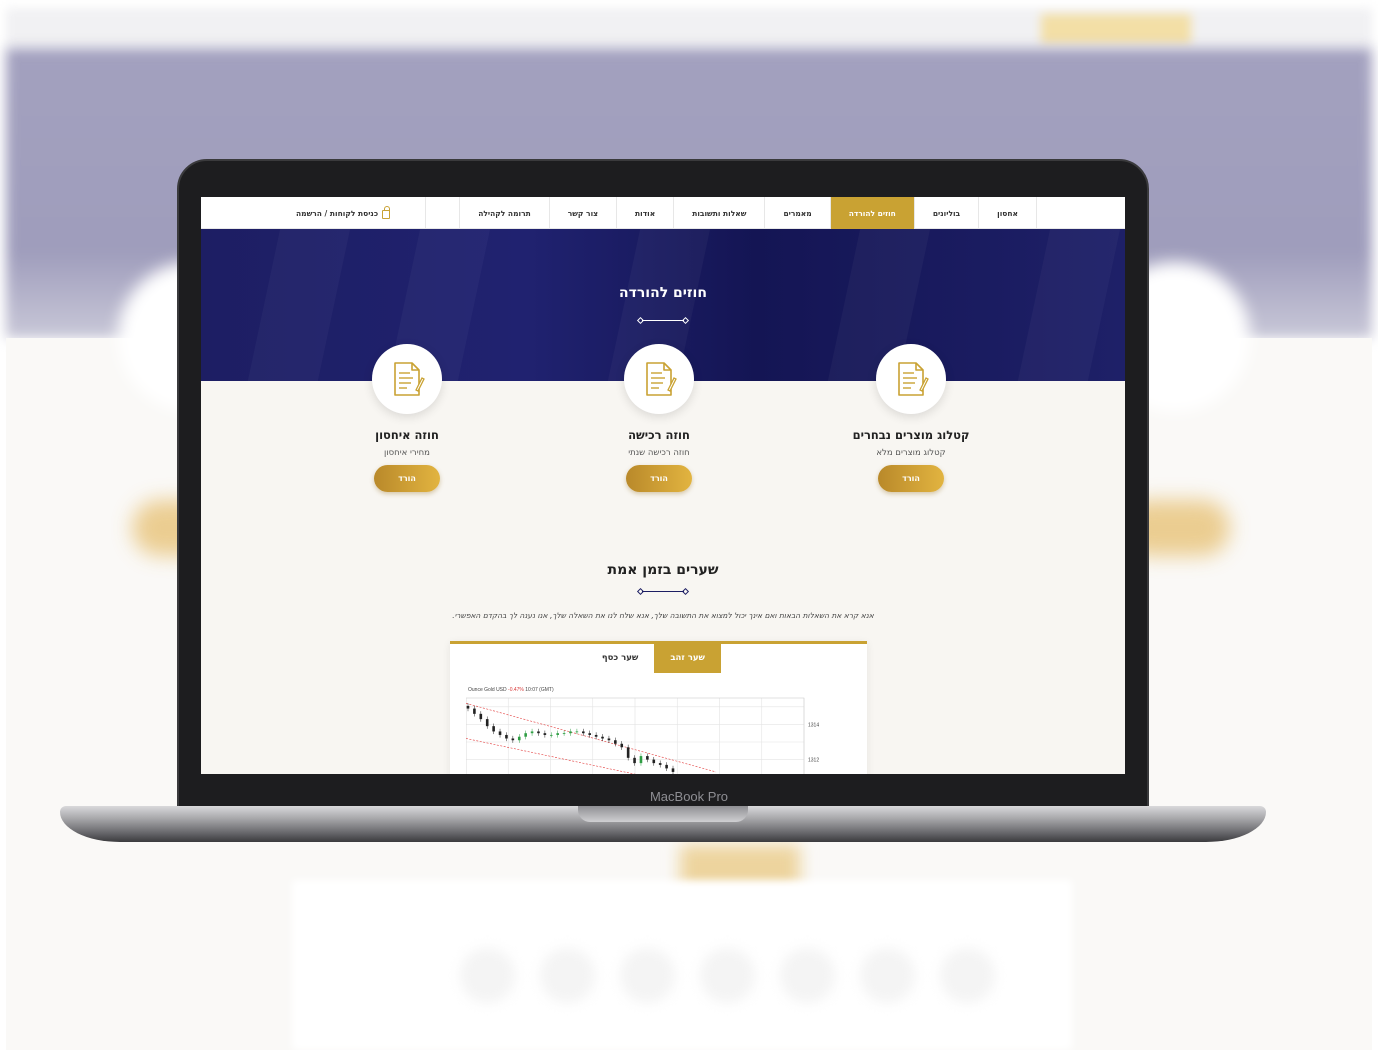 The width and height of the screenshot is (1378, 1050). I want to click on rate-tabs: שער זהב שער כסף, so click(653, 658).